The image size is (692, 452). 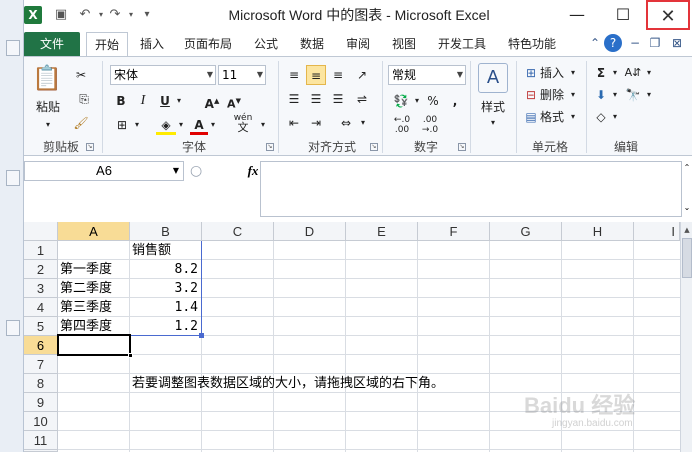 I want to click on cell-b2: 8.2, so click(x=164, y=269).